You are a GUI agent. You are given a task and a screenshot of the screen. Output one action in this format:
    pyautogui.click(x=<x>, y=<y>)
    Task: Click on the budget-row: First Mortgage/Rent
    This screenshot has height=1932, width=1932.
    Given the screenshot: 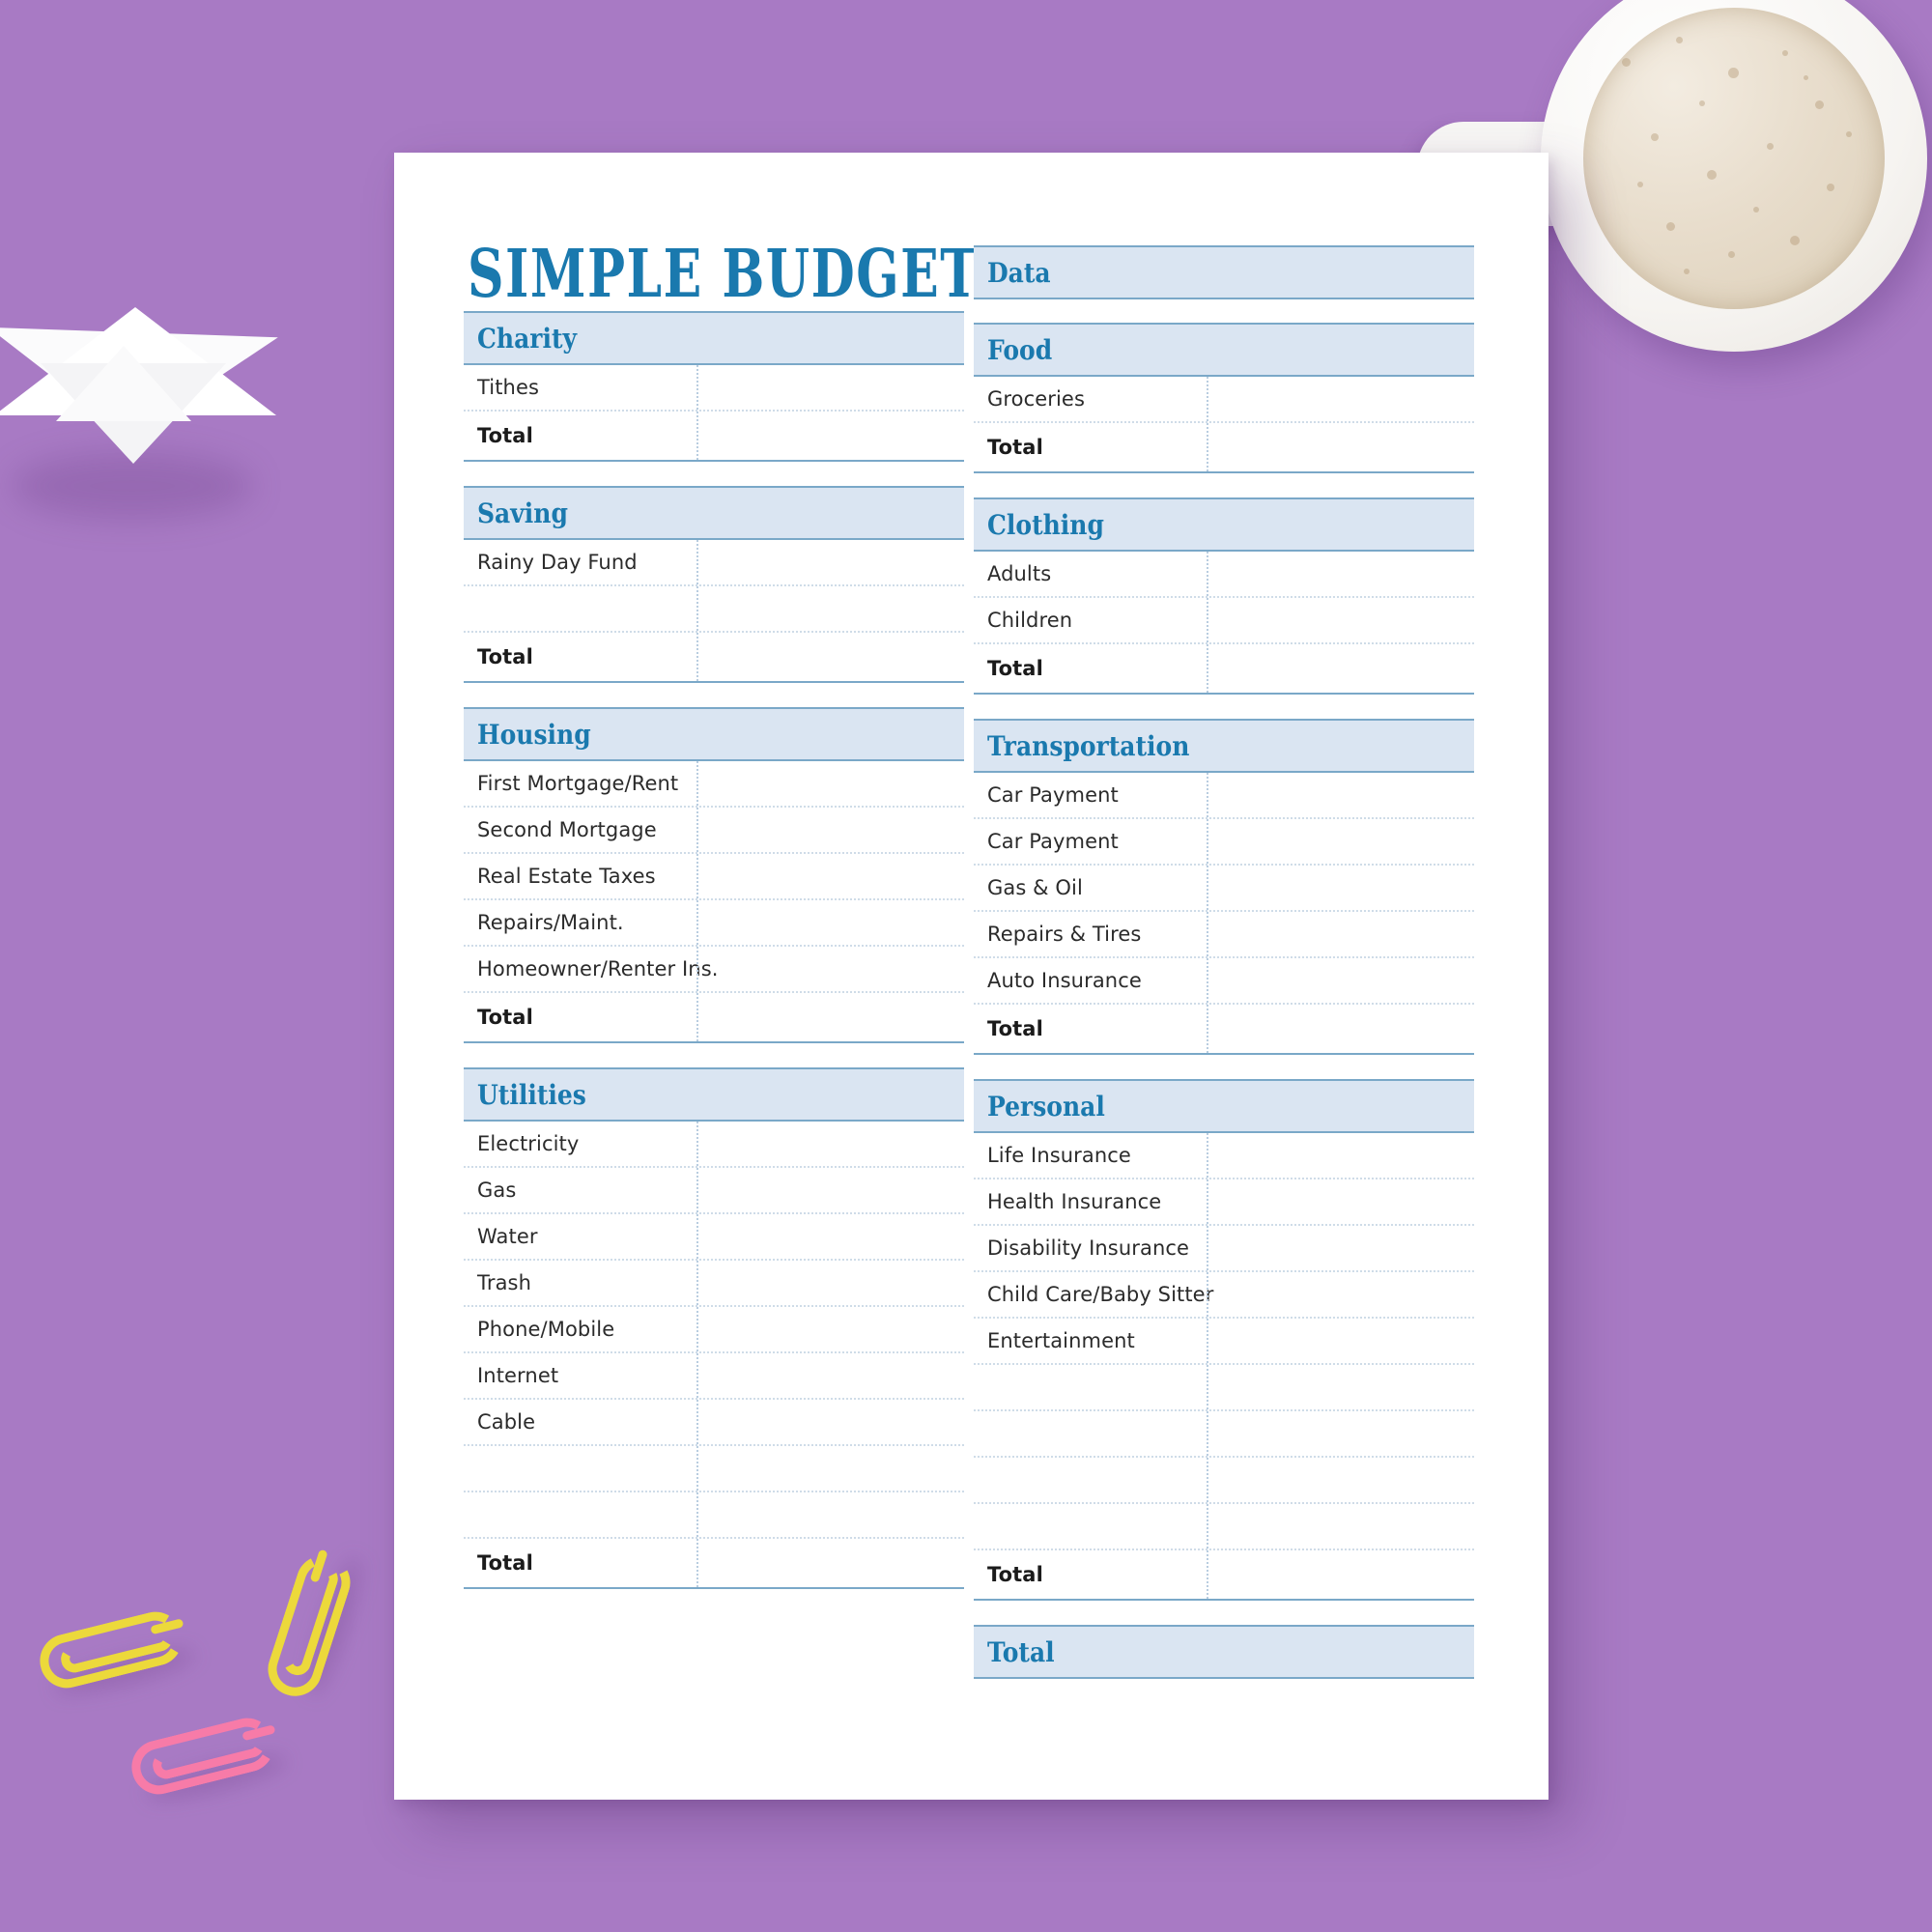 What is the action you would take?
    pyautogui.click(x=714, y=784)
    